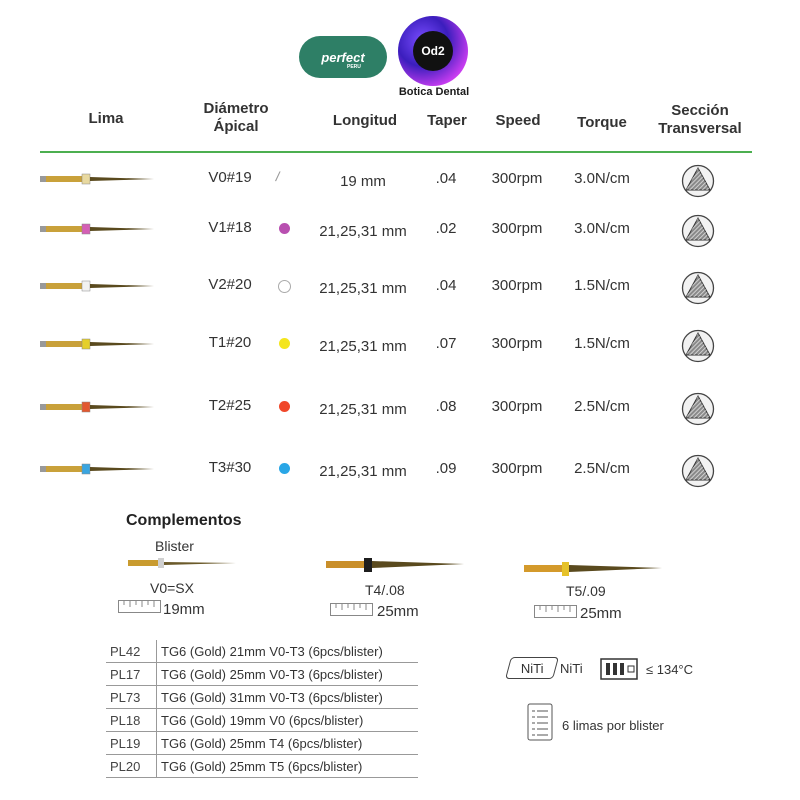  Describe the element at coordinates (287, 743) in the screenshot. I see `product-description: TG6 (Gold) 25mm T4 (6pcs/blister)` at that location.